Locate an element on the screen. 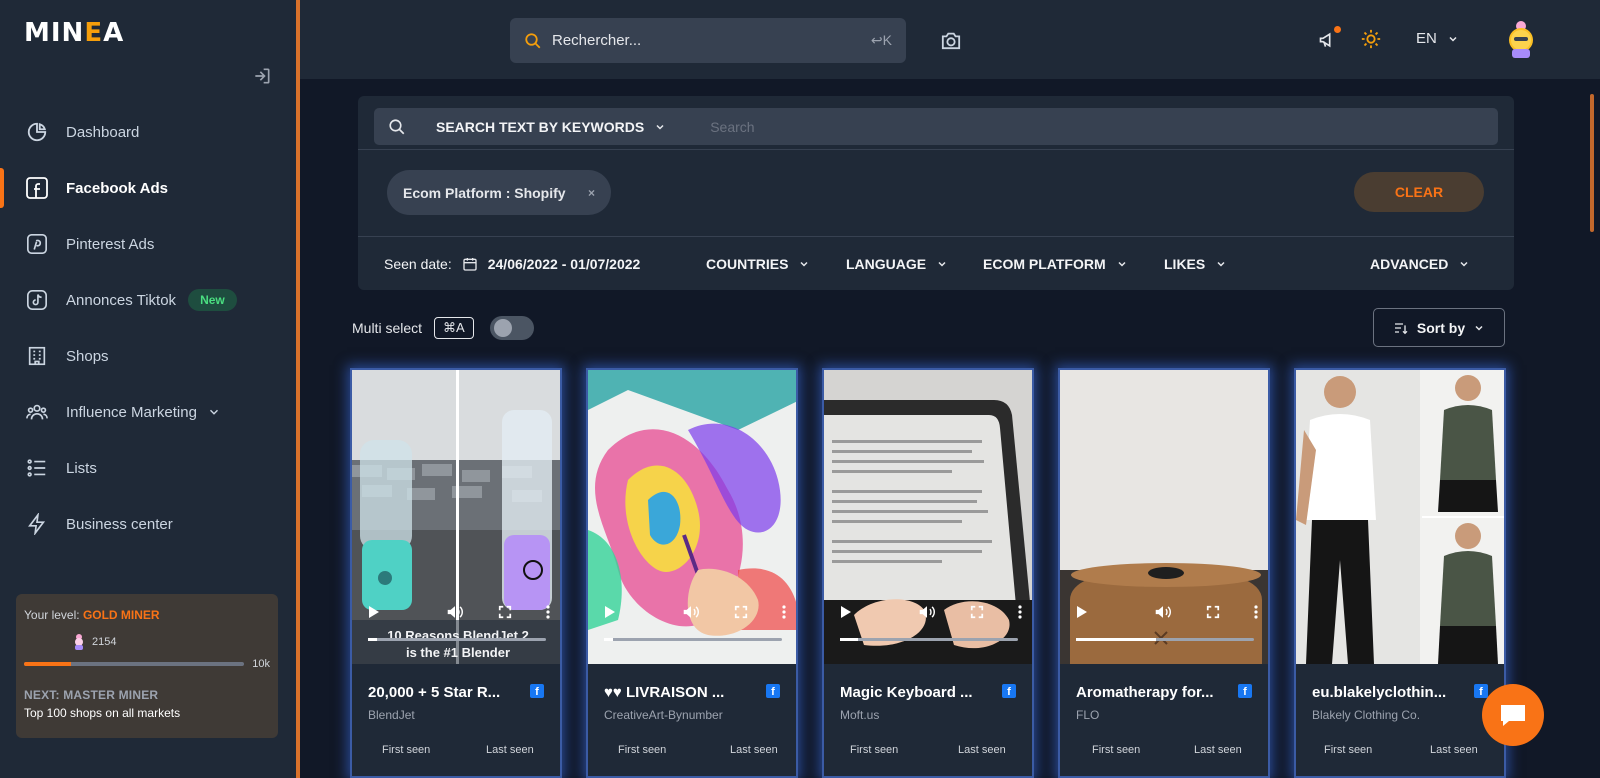  filter-chip: Ecom Platform : Shopify × is located at coordinates (499, 192).